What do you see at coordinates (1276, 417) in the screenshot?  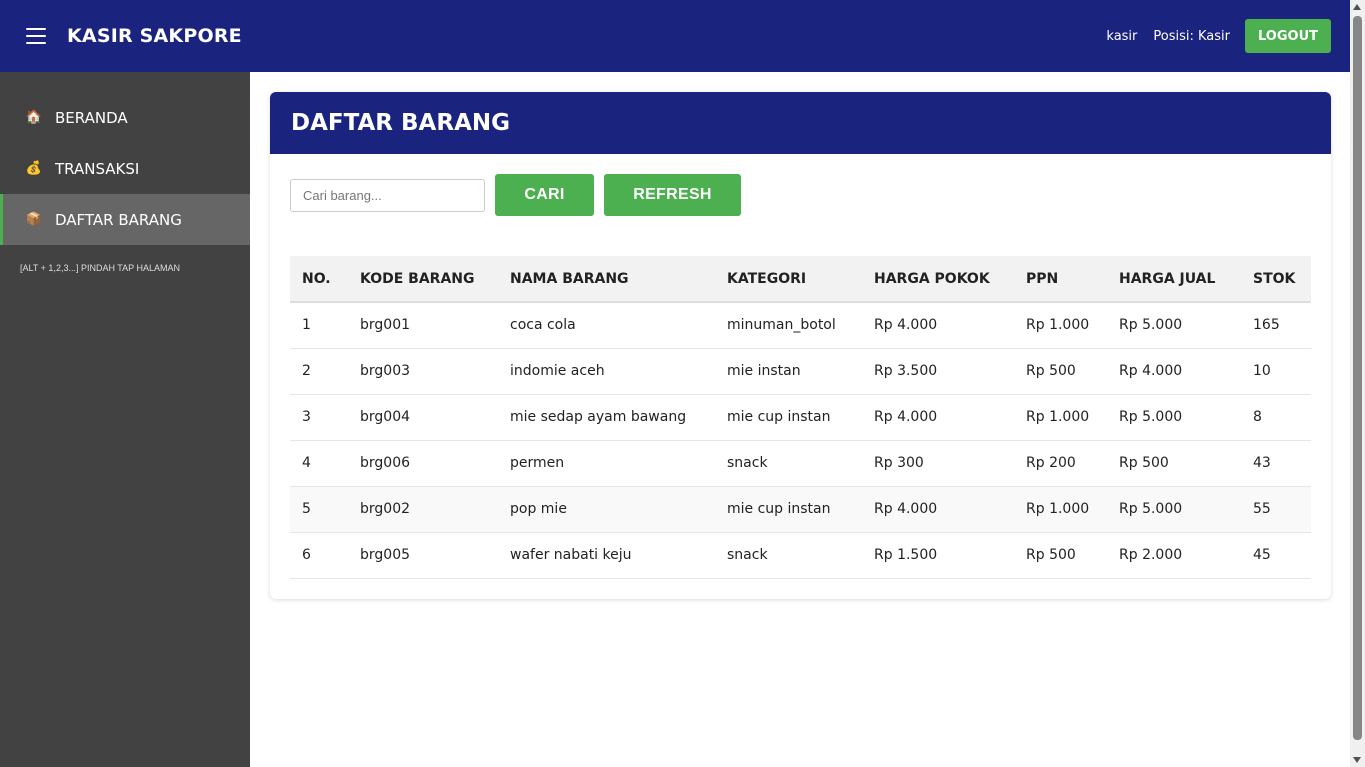 I see `table-cell: 8` at bounding box center [1276, 417].